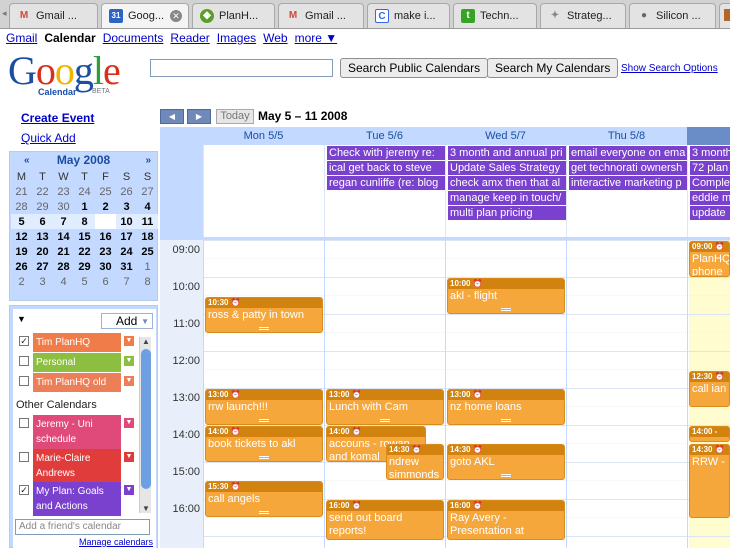 The image size is (730, 548). What do you see at coordinates (708, 191) in the screenshot?
I see `allday-column: 3 month 72 plan Comple eddie m update` at bounding box center [708, 191].